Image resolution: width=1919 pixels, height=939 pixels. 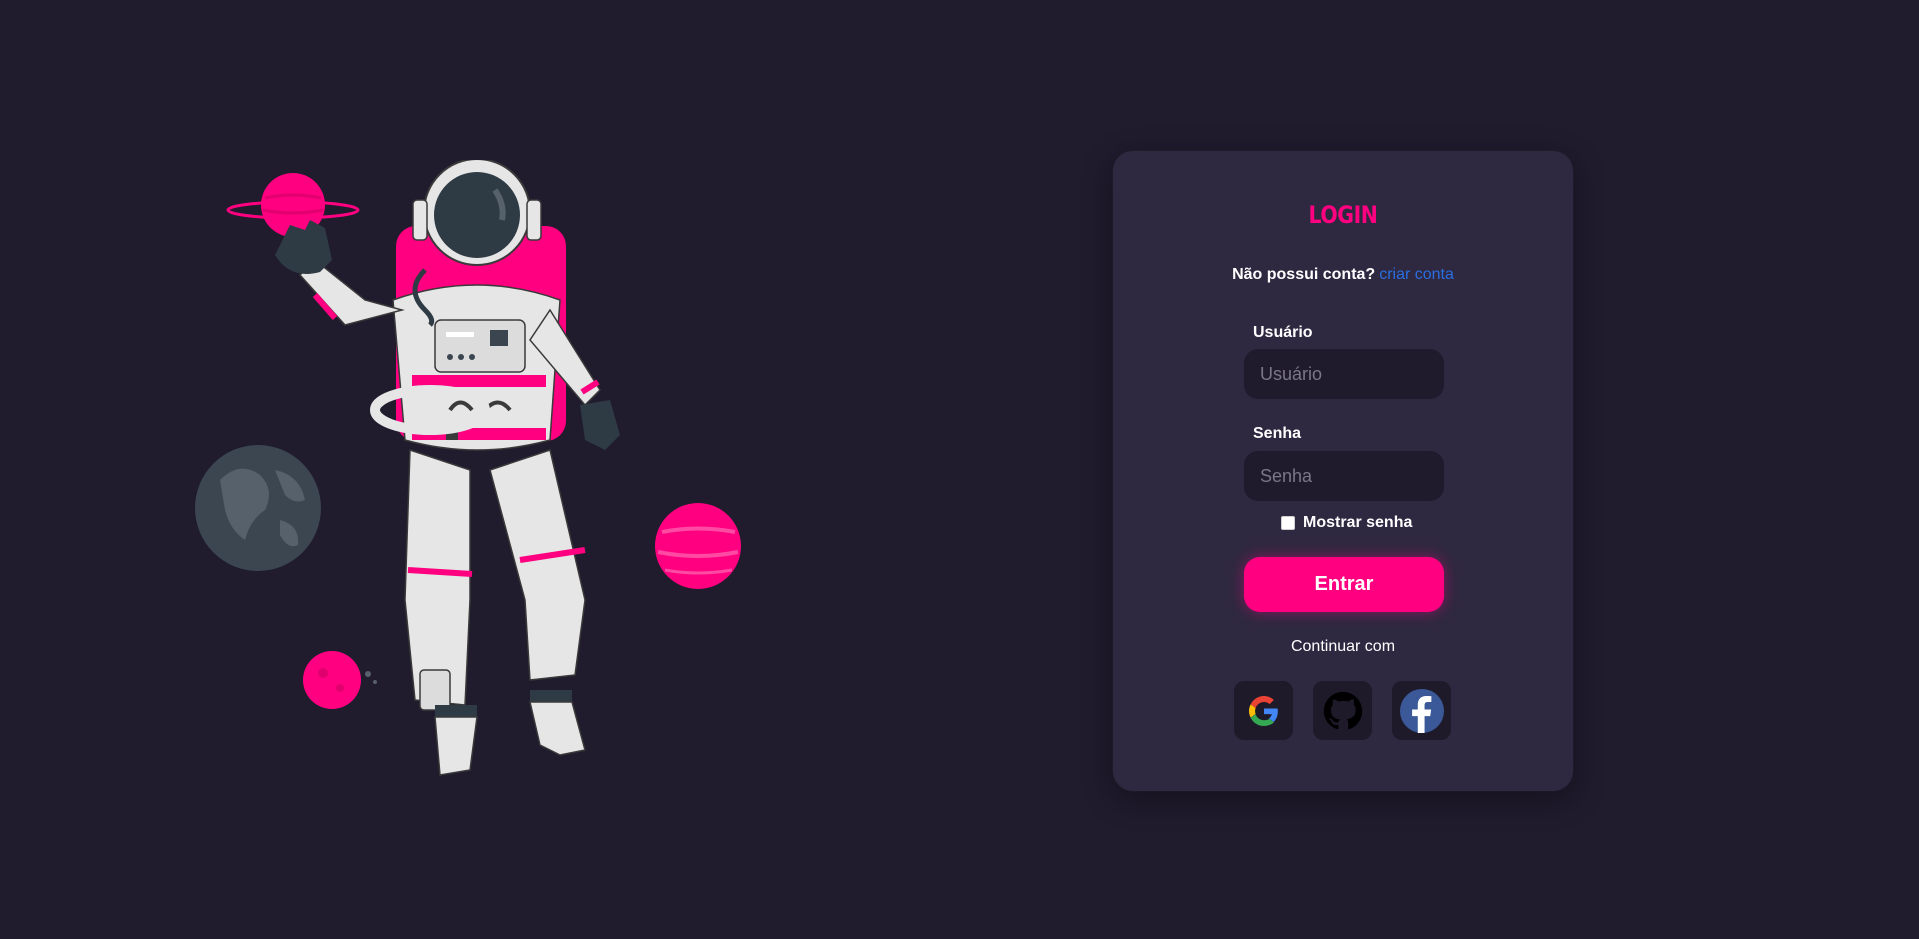 I want to click on pink-planet-icon, so click(x=698, y=546).